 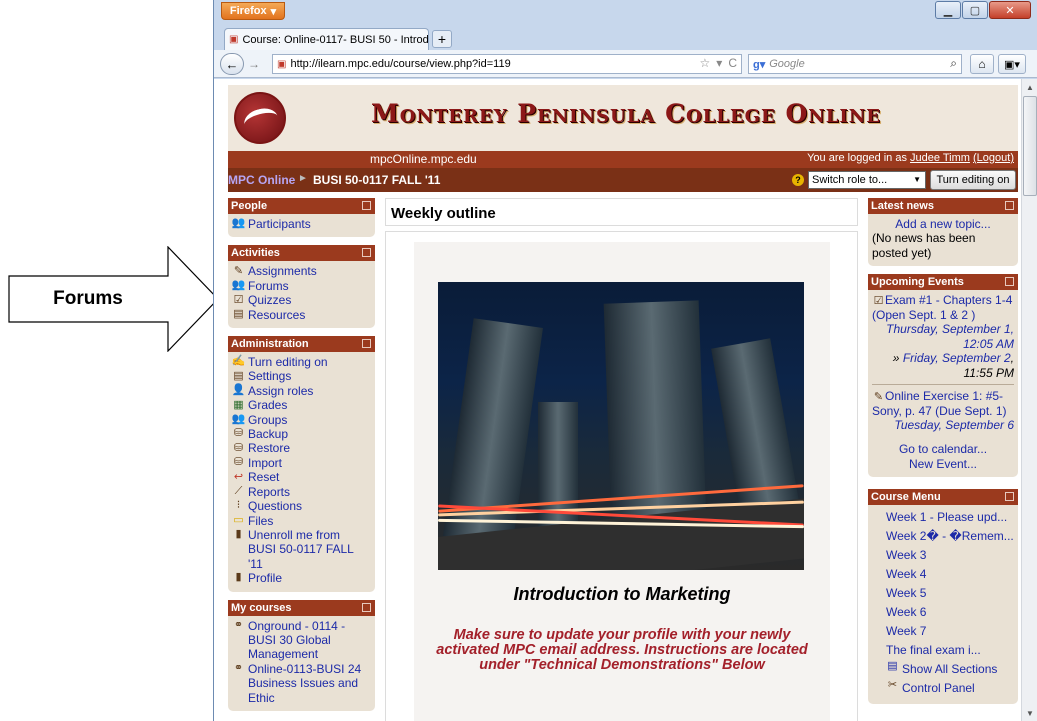 I want to click on forward-button: →, so click(x=254, y=64).